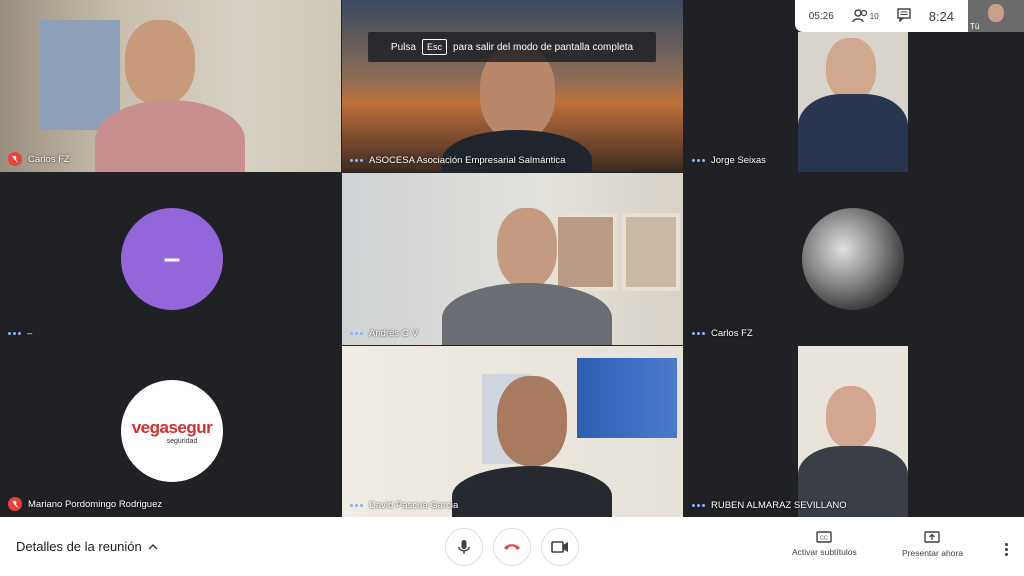 The height and width of the screenshot is (576, 1024). Describe the element at coordinates (932, 553) in the screenshot. I see `present-label: Presentar ahora` at that location.